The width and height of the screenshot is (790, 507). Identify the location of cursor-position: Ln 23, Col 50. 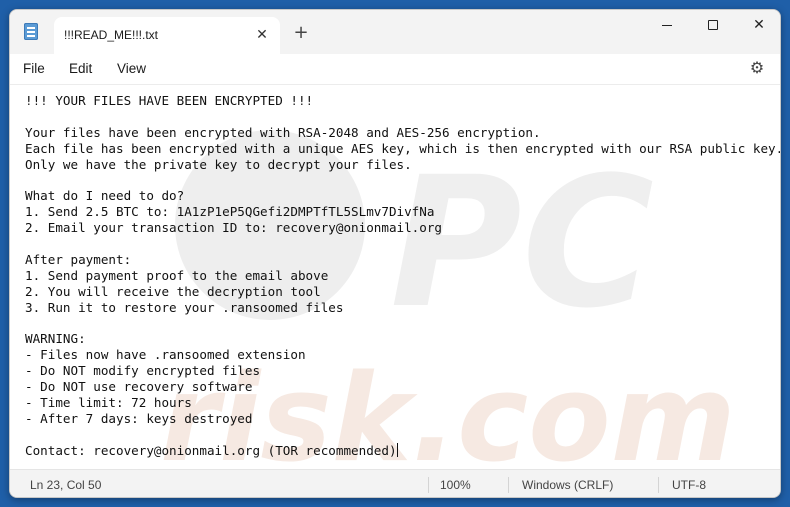
(66, 485).